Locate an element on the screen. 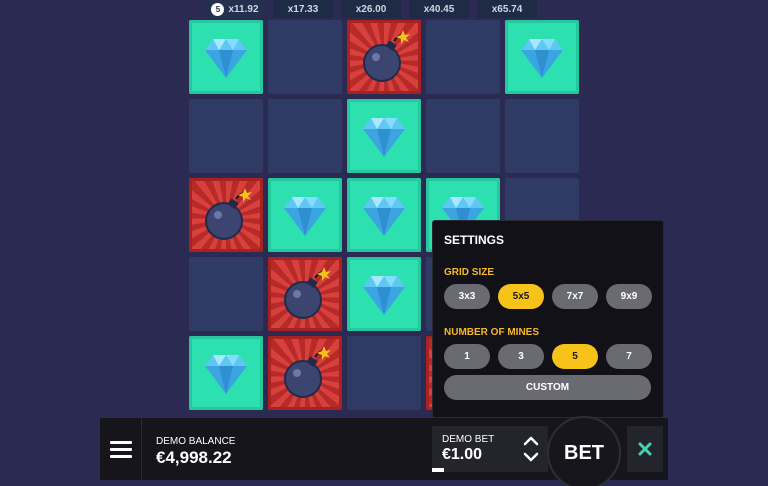 The image size is (768, 486). multiplier-item-2: x26.00 is located at coordinates (371, 9).